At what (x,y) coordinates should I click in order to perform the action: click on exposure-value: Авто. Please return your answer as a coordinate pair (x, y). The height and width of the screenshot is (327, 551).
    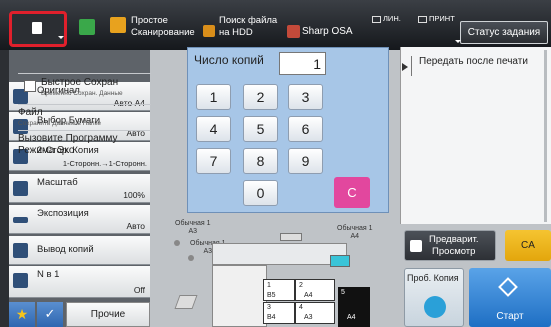
    Looking at the image, I should click on (135, 226).